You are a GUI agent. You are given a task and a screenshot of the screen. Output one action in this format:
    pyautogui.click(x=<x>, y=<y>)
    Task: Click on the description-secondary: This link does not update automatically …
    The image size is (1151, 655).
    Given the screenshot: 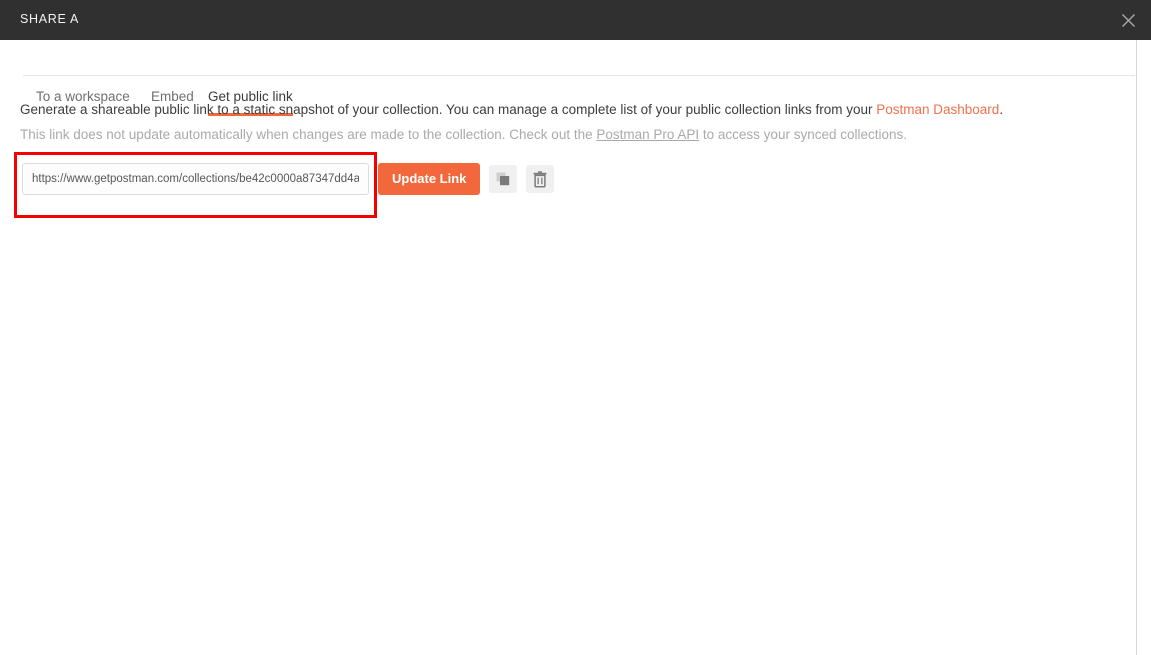 What is the action you would take?
    pyautogui.click(x=570, y=135)
    